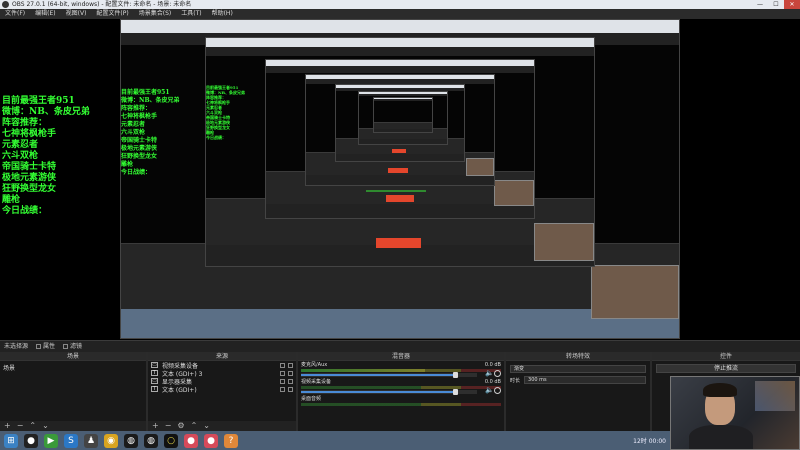 This screenshot has height=450, width=800. What do you see at coordinates (72, 346) in the screenshot?
I see `filters-button: 滤镜` at bounding box center [72, 346].